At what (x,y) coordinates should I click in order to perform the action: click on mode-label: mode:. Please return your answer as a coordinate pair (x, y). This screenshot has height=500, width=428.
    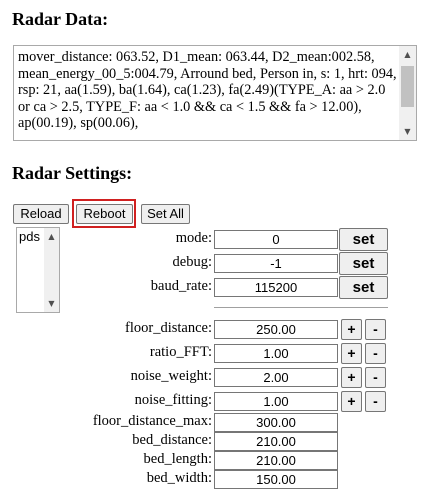
    Looking at the image, I should click on (193, 238).